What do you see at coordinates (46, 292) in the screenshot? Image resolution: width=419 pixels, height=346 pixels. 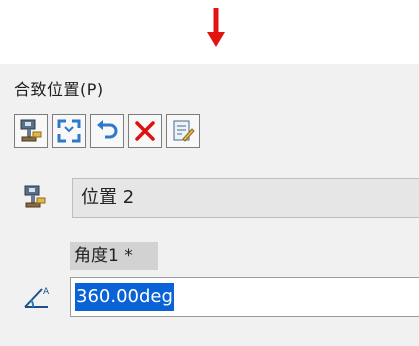 I see `svg-text: A` at bounding box center [46, 292].